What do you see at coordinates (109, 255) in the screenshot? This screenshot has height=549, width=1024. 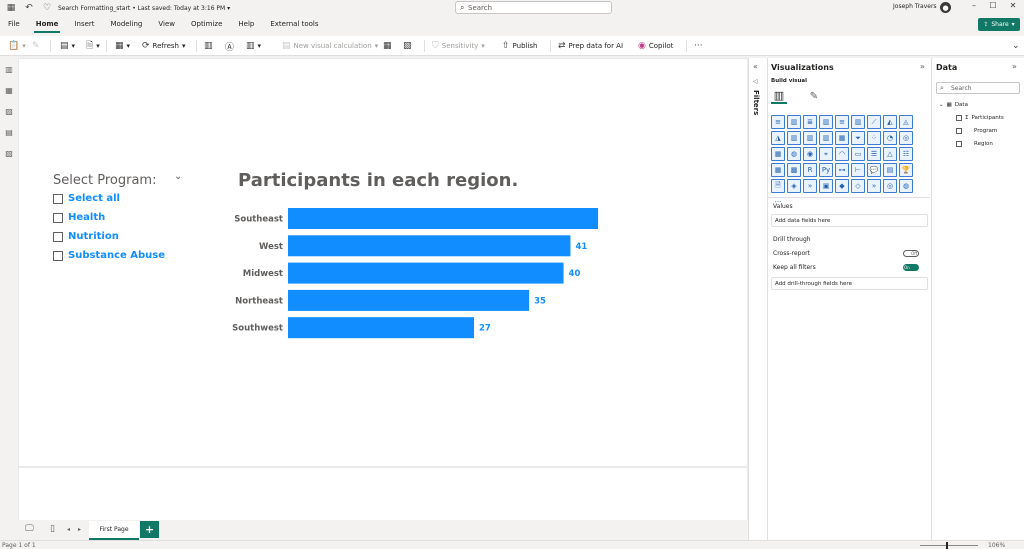 I see `slicer-item-substance-abuse: Substance Abuse` at bounding box center [109, 255].